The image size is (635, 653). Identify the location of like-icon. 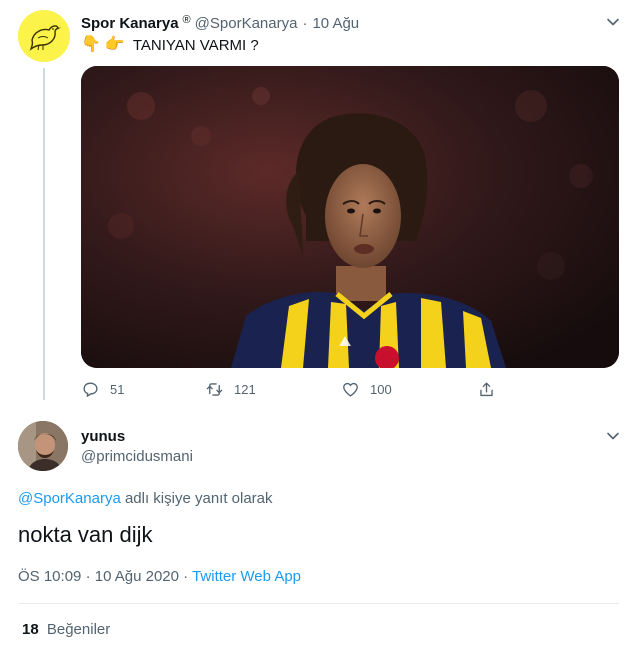
(350, 389).